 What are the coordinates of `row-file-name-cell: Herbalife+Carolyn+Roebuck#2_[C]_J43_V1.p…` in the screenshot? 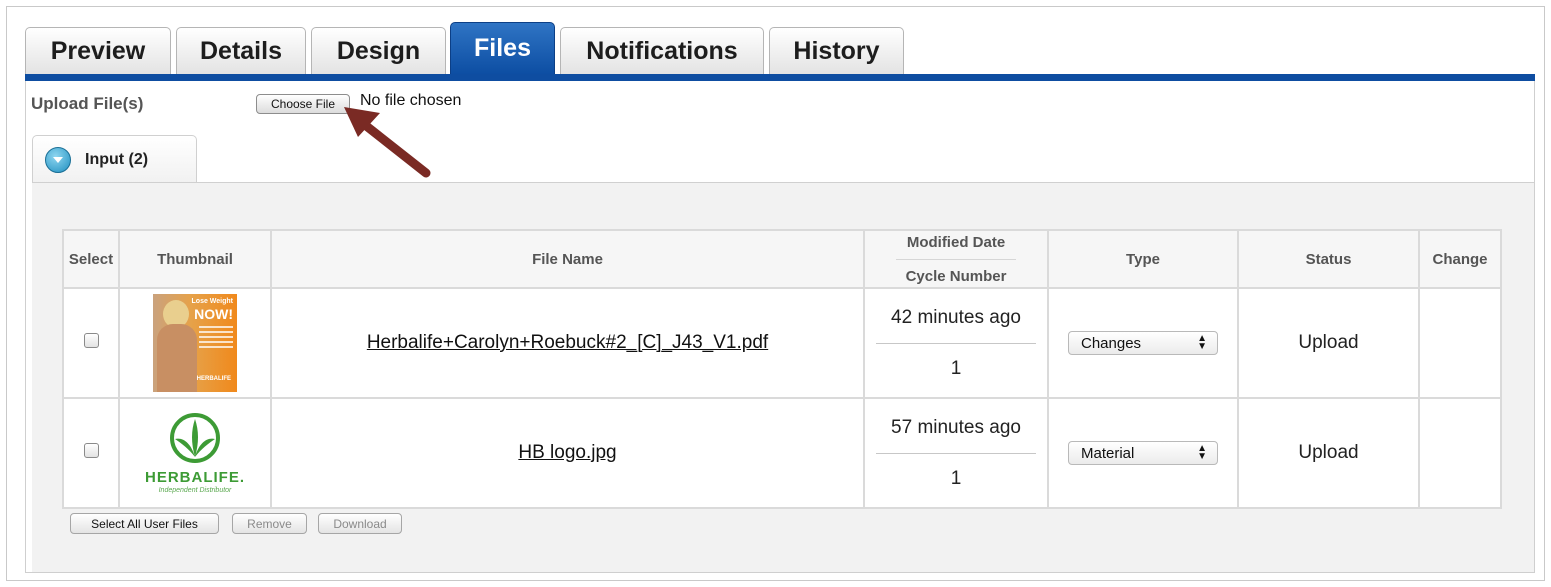 It's located at (567, 343).